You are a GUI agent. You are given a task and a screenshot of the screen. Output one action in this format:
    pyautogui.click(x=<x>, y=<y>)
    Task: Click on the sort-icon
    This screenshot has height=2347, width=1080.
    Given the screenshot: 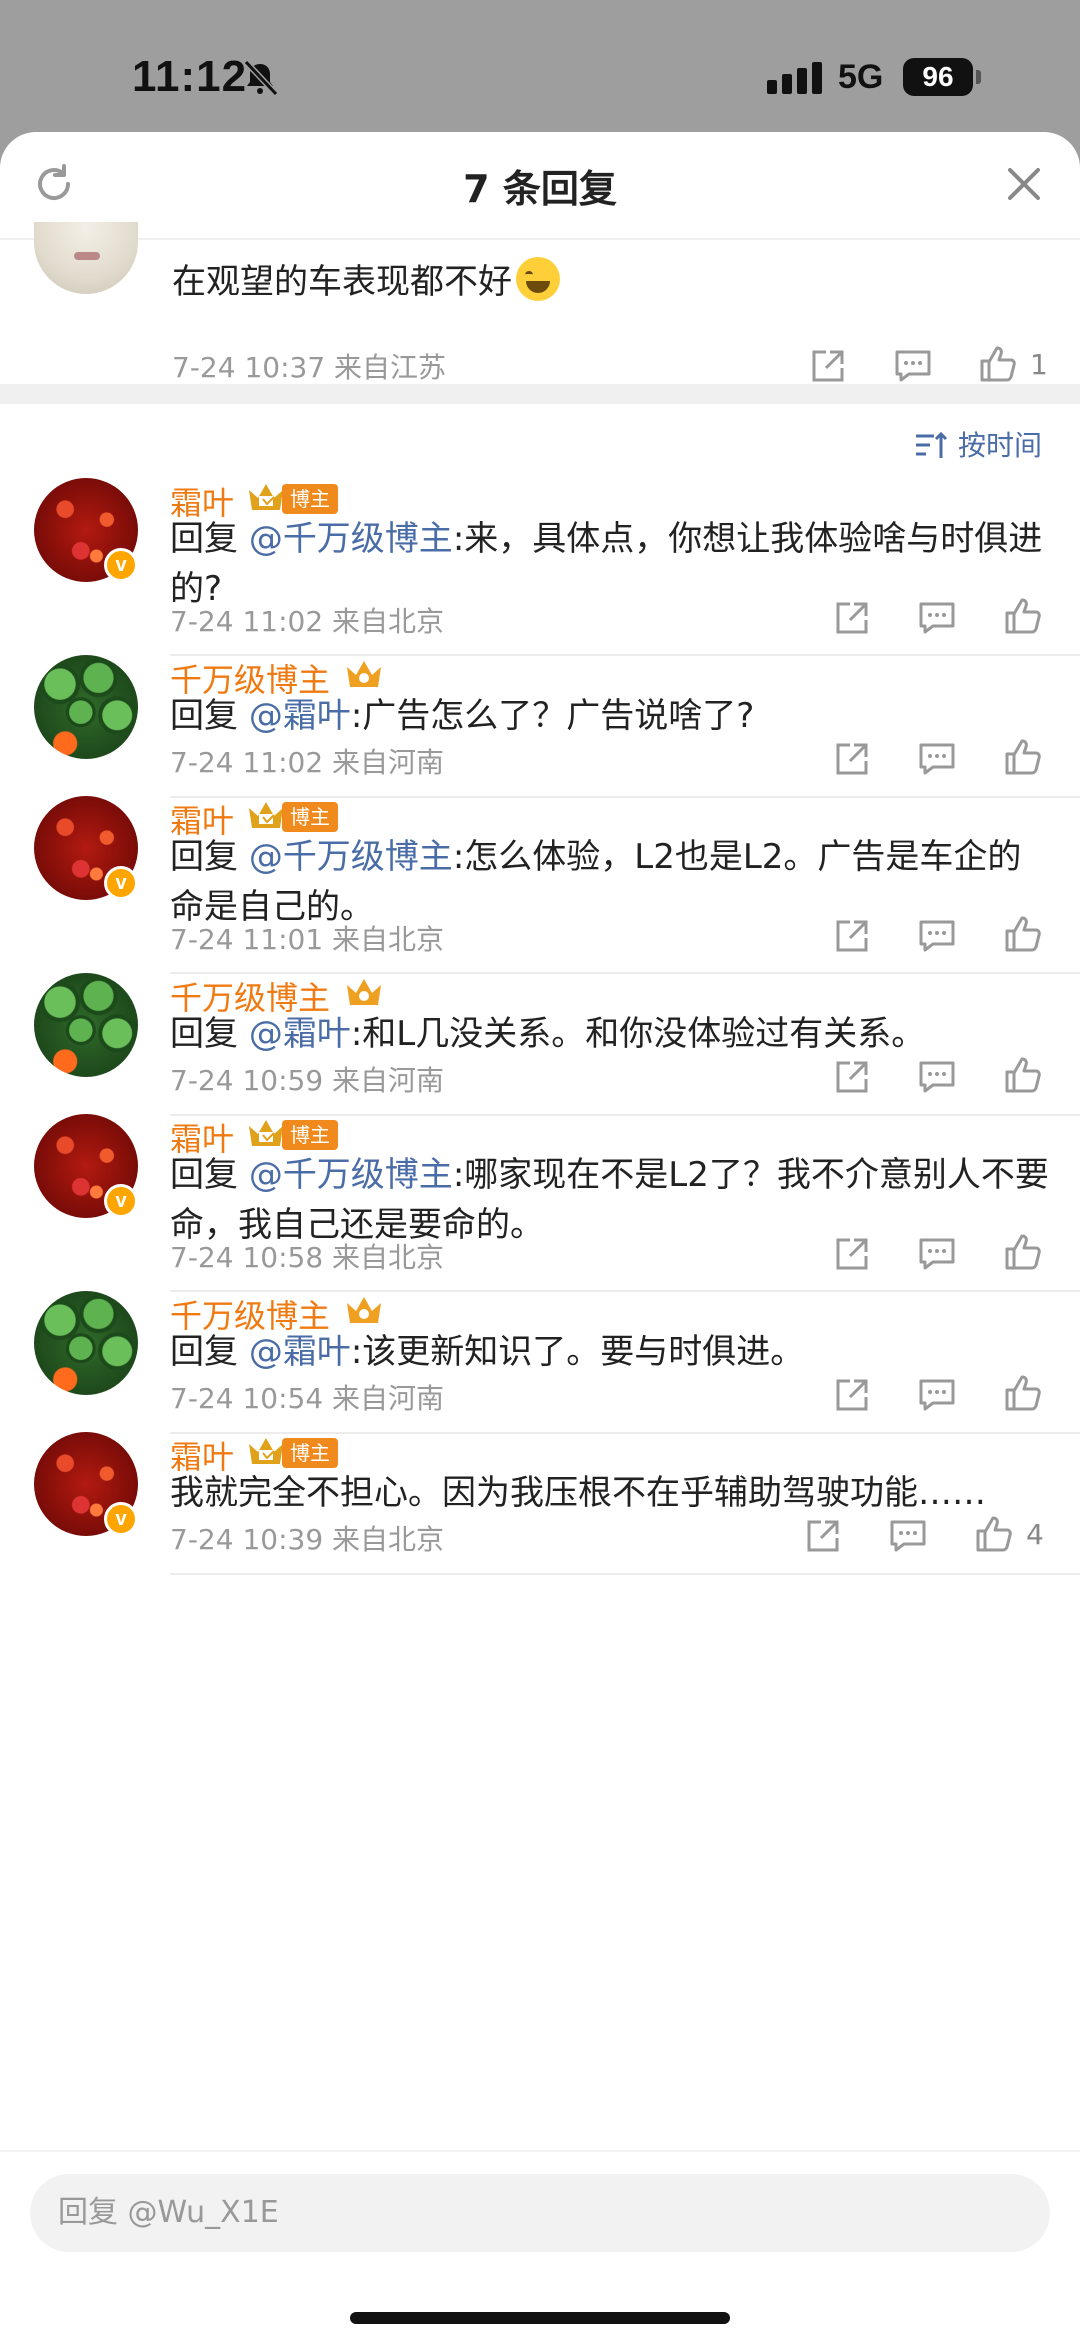 What is the action you would take?
    pyautogui.click(x=931, y=445)
    